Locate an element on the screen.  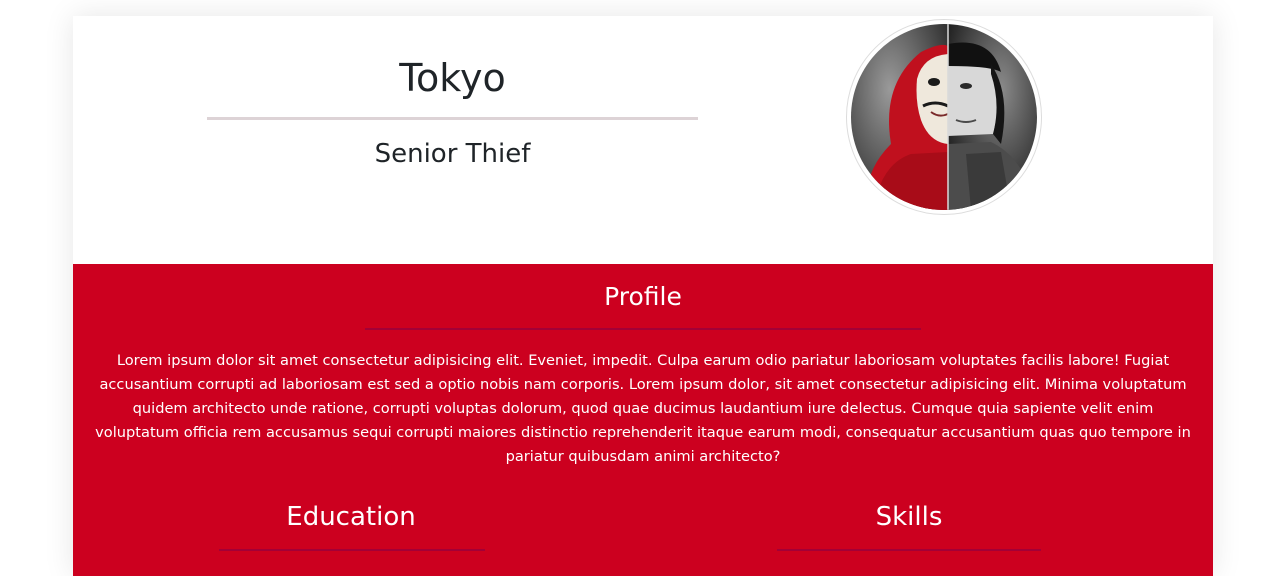
person-name: Tokyo is located at coordinates (452, 78).